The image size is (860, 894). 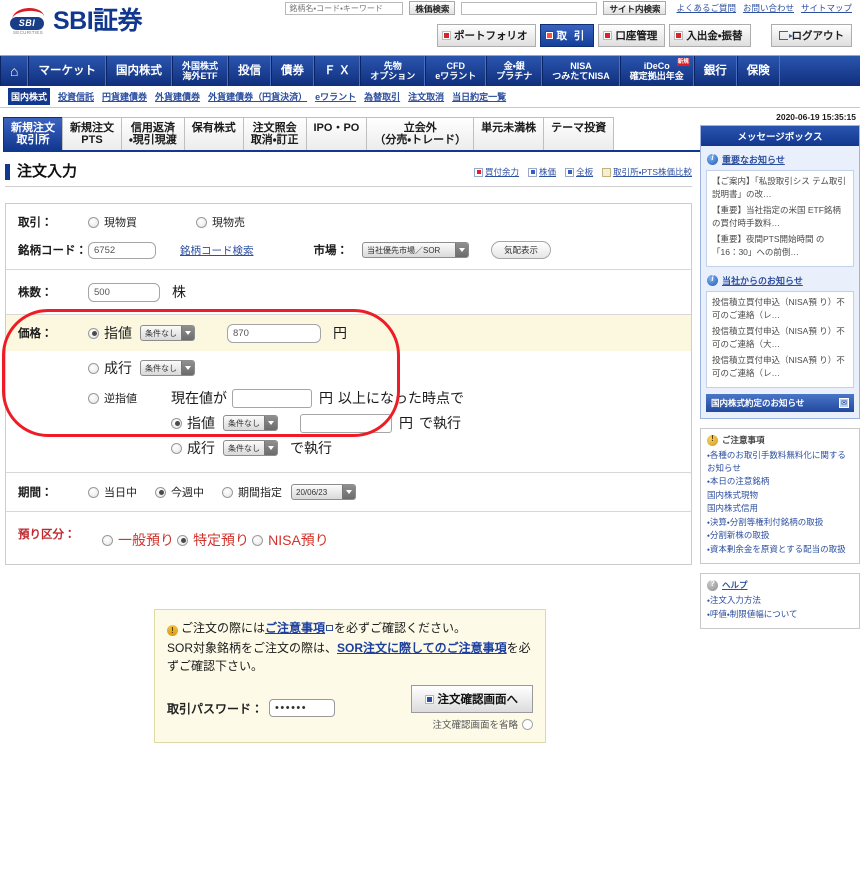 I want to click on important-notice-heading: 重要なお知らせ, so click(x=780, y=159).